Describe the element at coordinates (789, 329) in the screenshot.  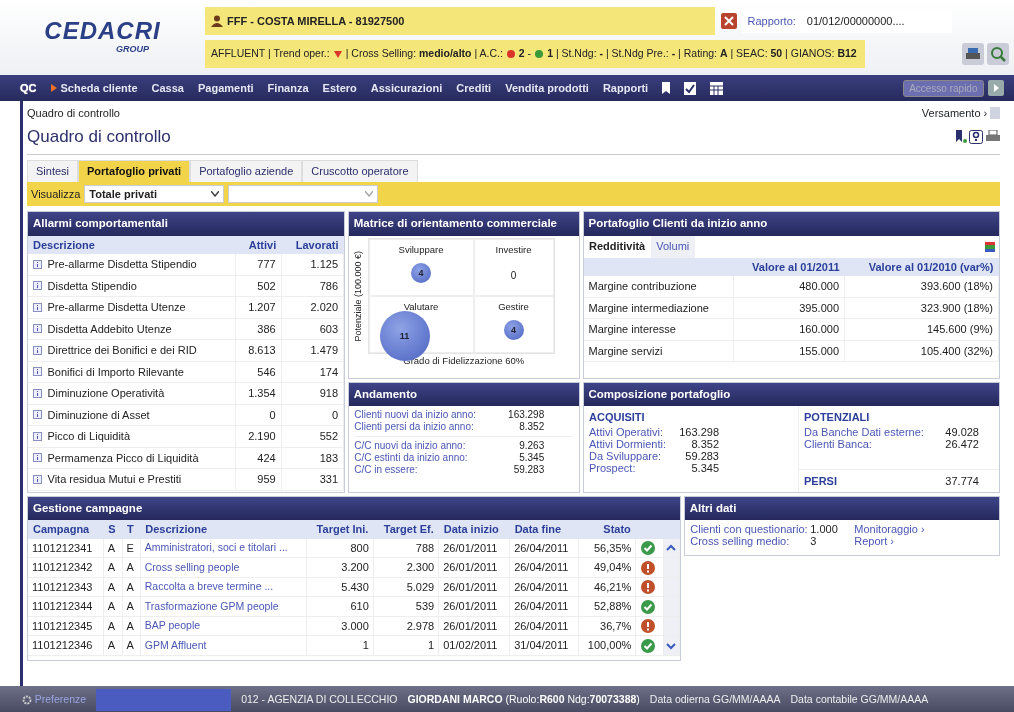
I see `table-cell: 160.000` at that location.